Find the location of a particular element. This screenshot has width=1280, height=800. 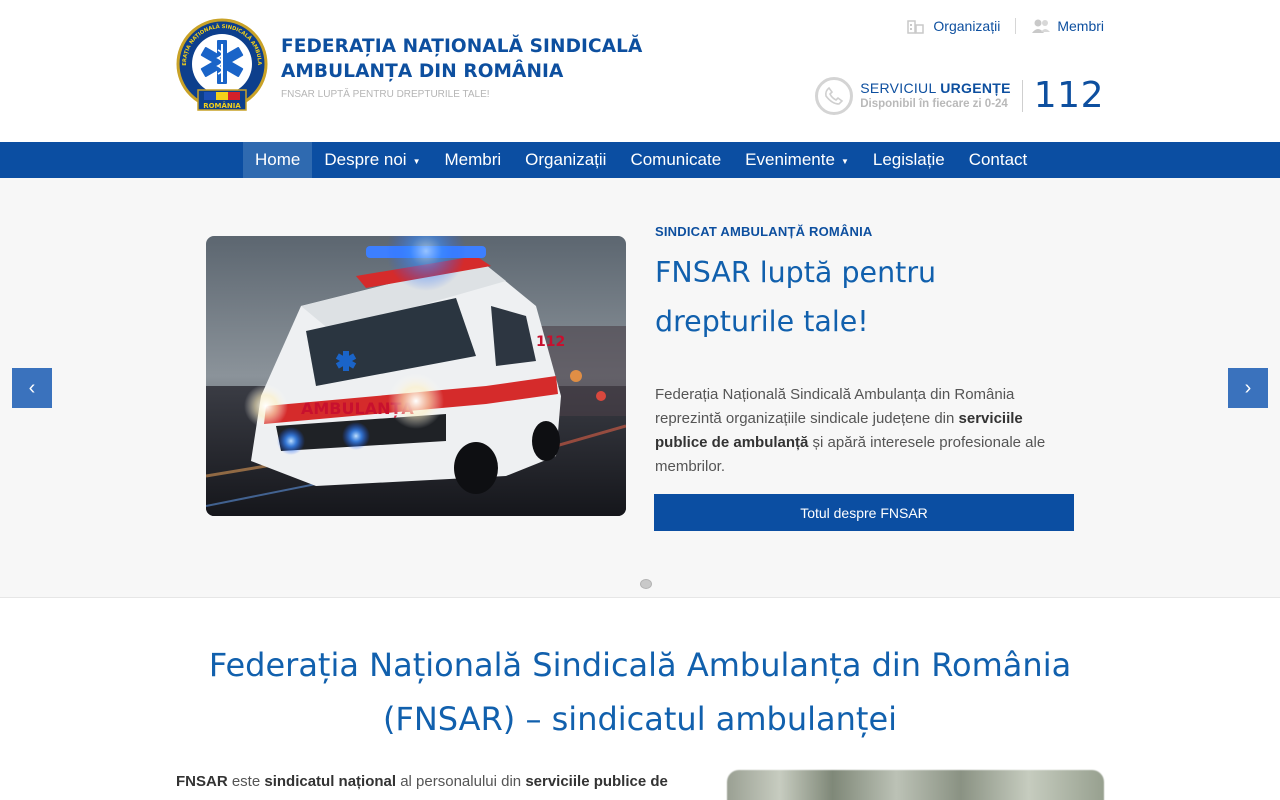

slider-dot is located at coordinates (646, 584).